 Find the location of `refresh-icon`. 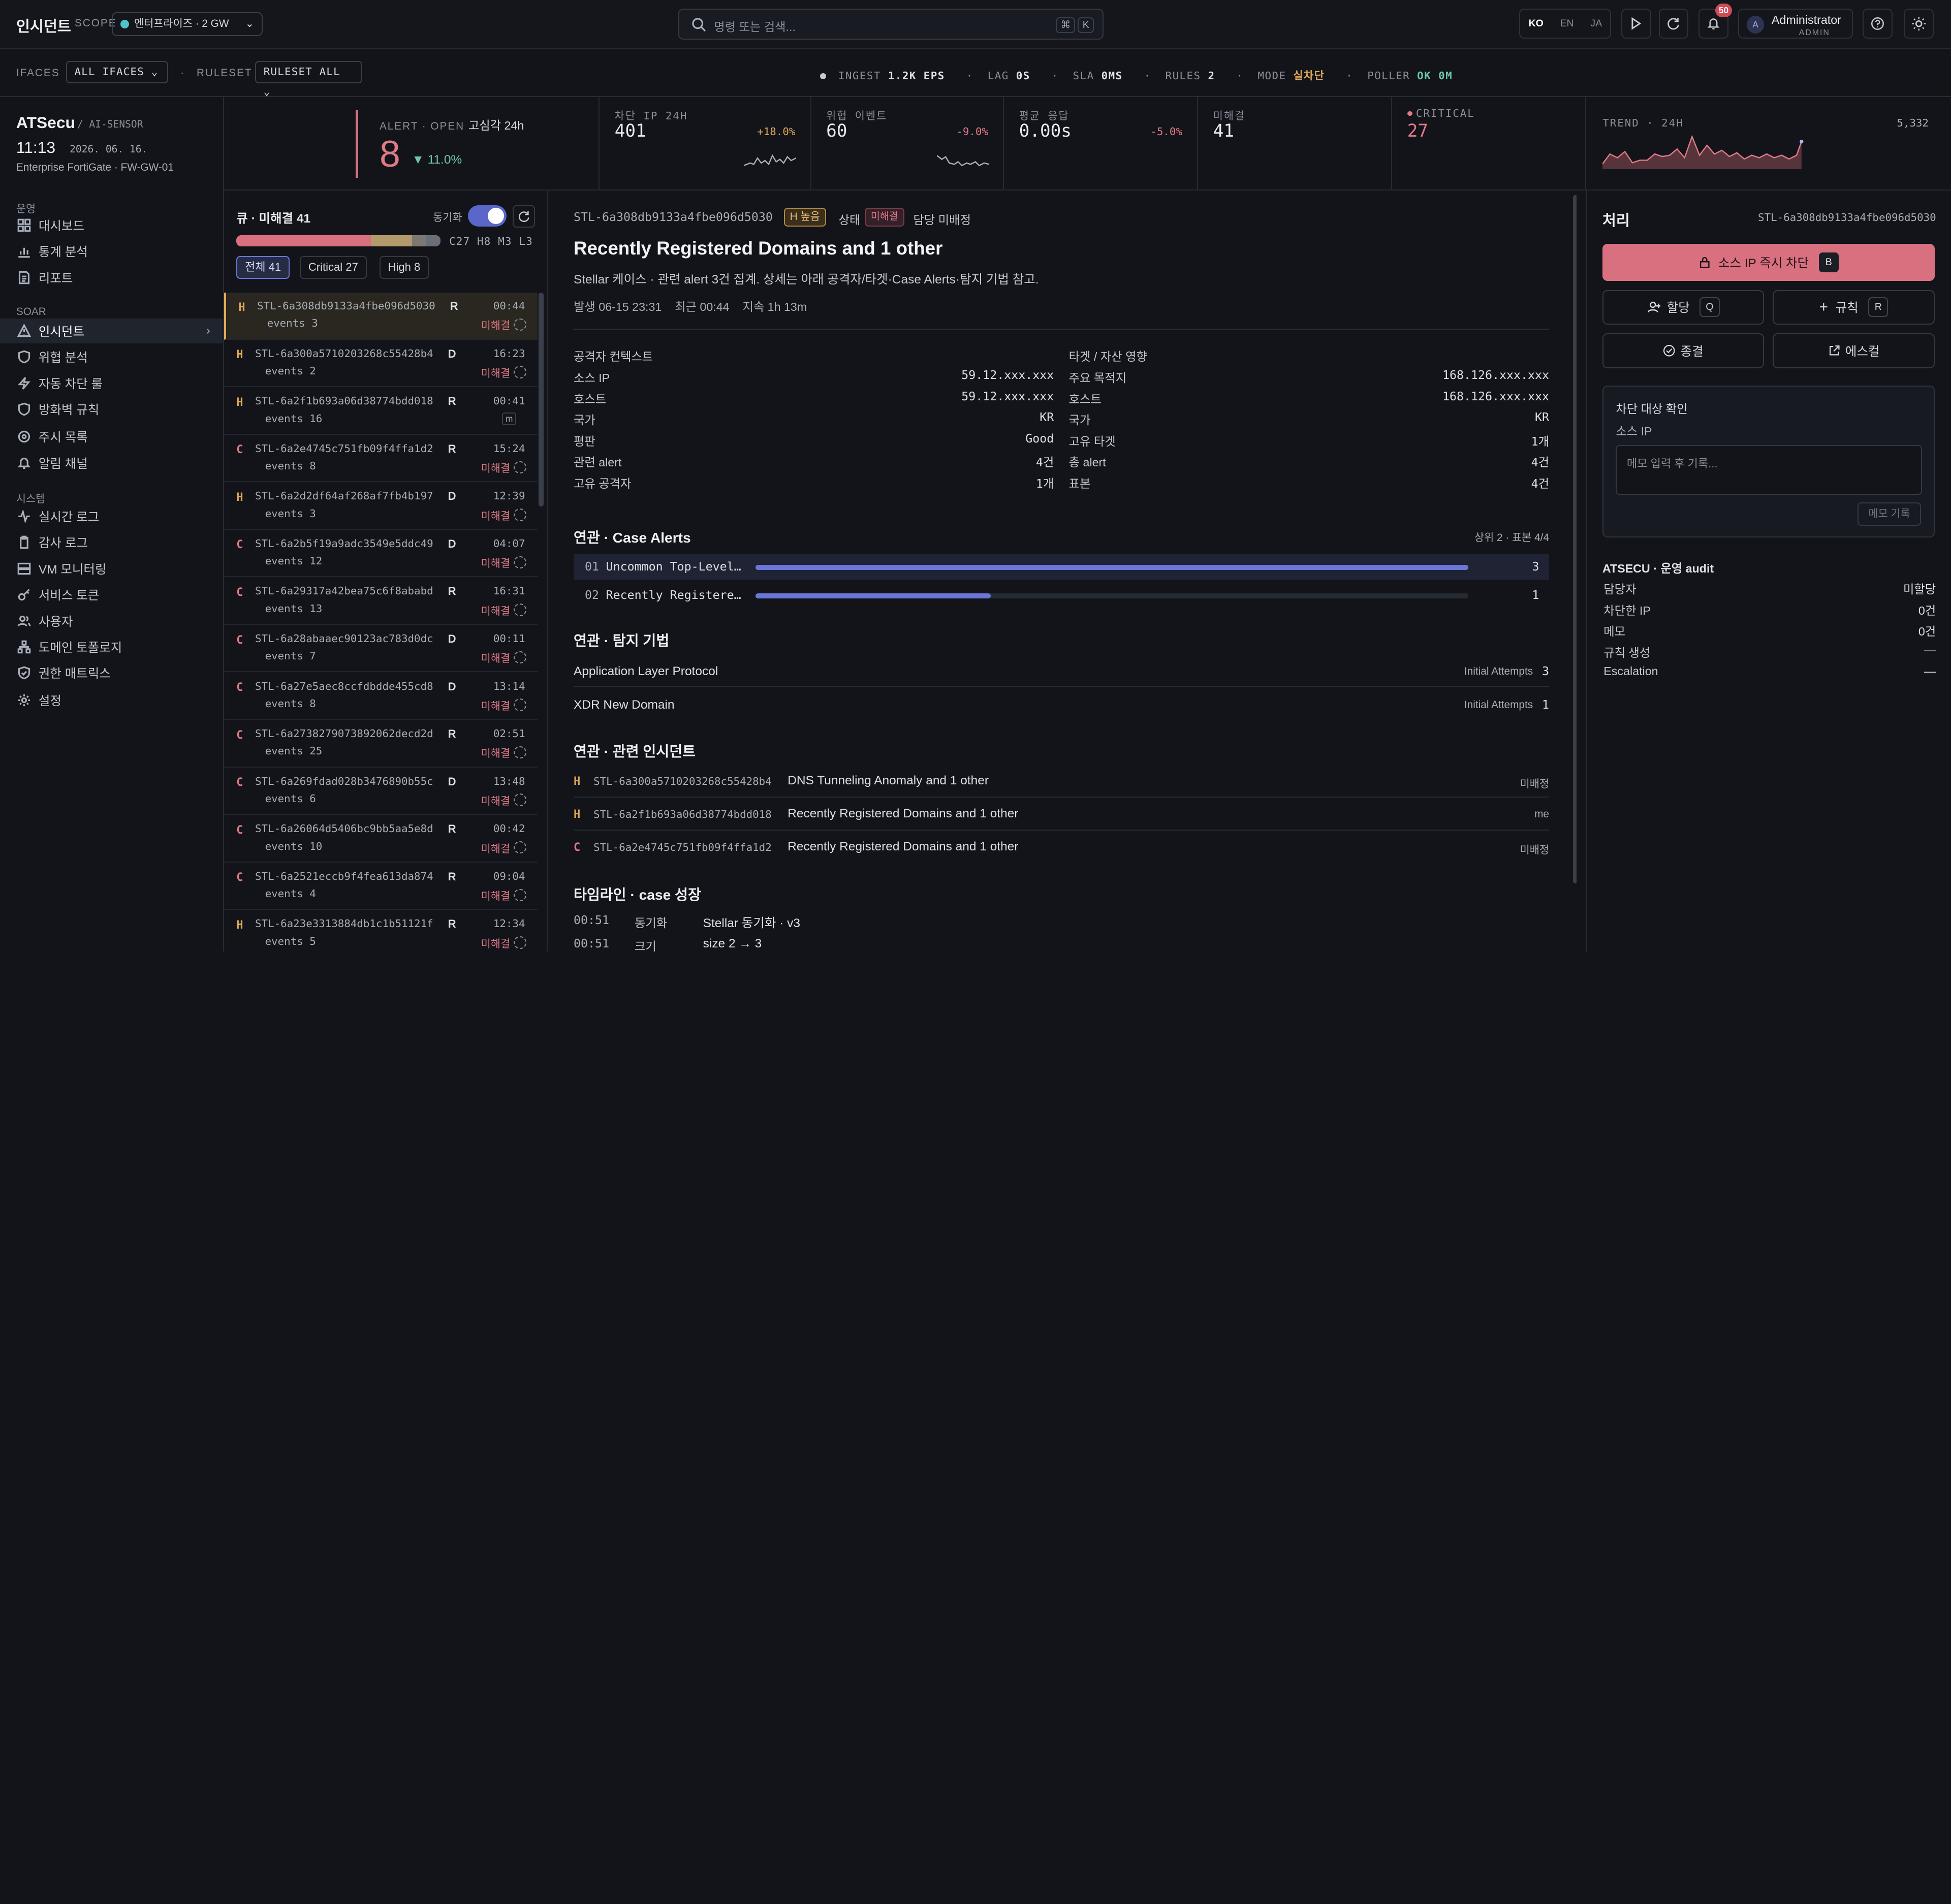

refresh-icon is located at coordinates (1673, 24).